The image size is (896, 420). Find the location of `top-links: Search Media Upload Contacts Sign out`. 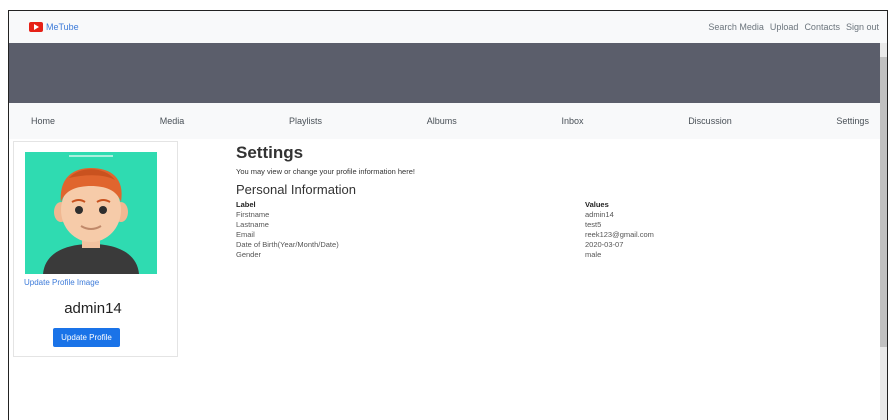

top-links: Search Media Upload Contacts Sign out is located at coordinates (793, 27).